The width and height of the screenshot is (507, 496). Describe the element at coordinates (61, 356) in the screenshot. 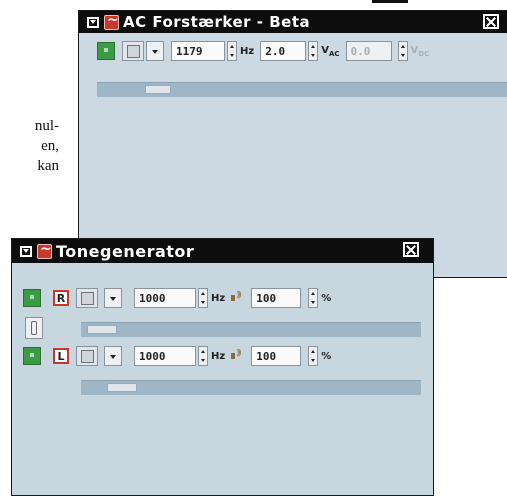

I see `channel-label: L` at that location.